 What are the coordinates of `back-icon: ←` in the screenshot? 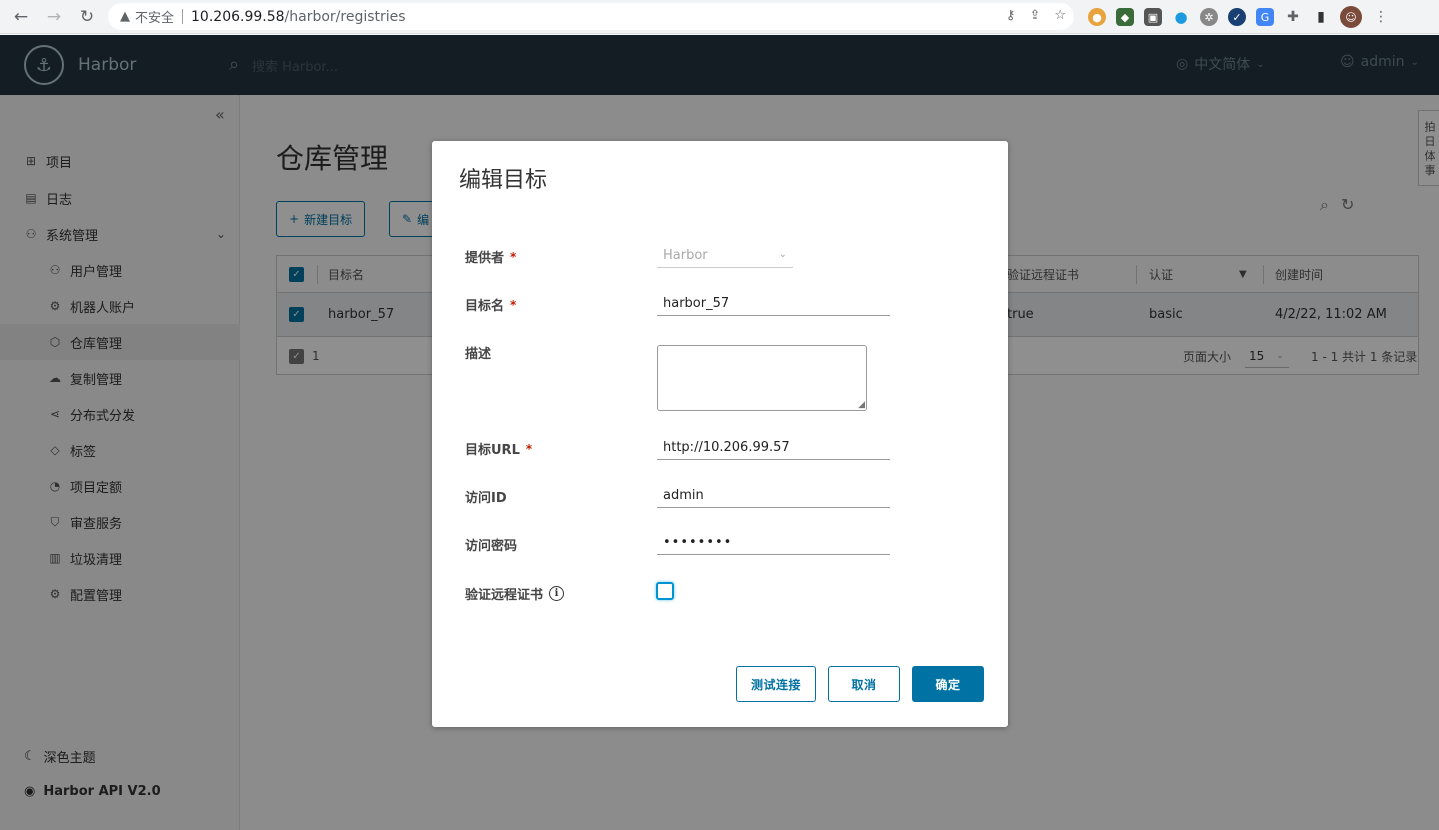 It's located at (21, 17).